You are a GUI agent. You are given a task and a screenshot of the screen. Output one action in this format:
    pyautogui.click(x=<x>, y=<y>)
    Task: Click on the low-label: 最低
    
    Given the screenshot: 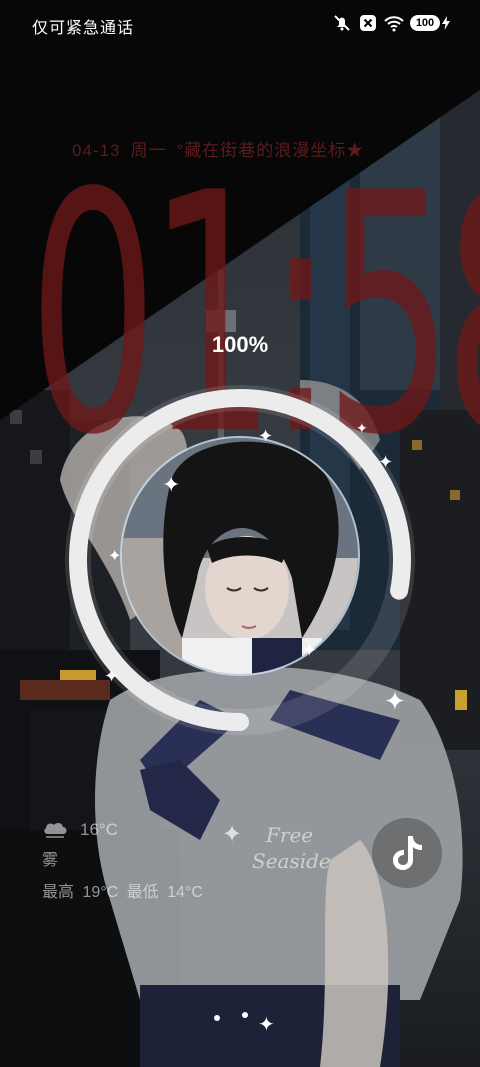 What is the action you would take?
    pyautogui.click(x=142, y=892)
    